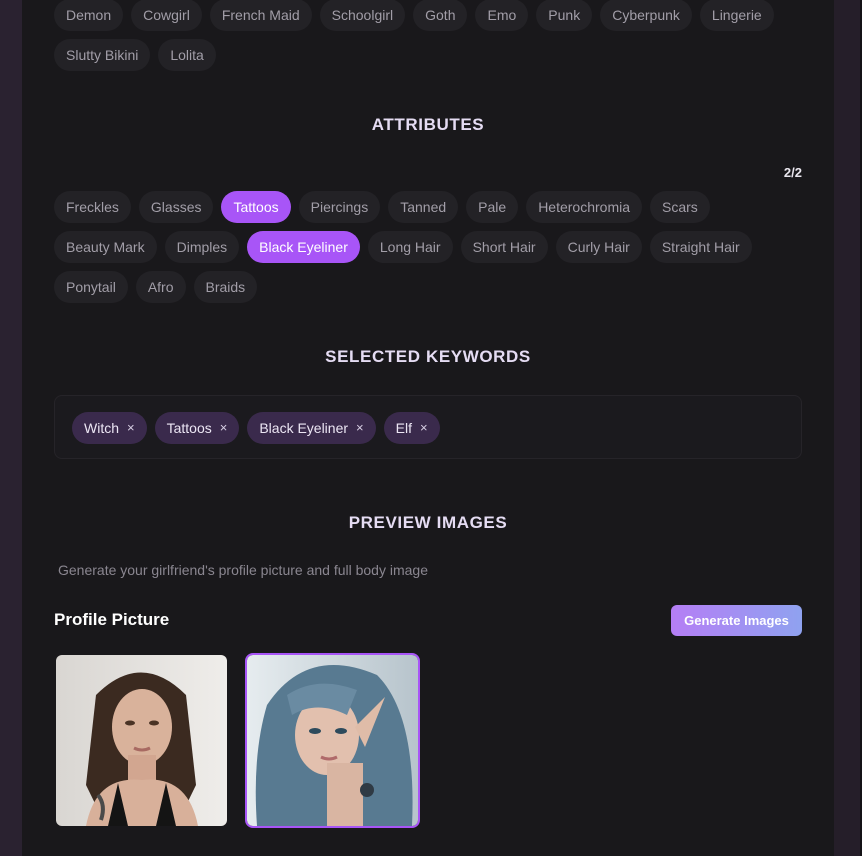 The width and height of the screenshot is (862, 856). I want to click on style-chip-row-2: Slutty Bikini Lolita, so click(135, 55).